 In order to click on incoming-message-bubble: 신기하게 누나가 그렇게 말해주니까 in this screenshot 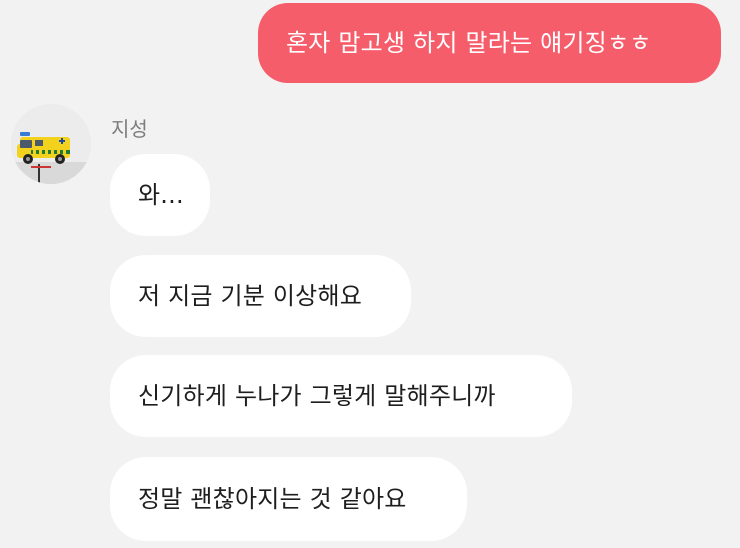, I will do `click(341, 396)`.